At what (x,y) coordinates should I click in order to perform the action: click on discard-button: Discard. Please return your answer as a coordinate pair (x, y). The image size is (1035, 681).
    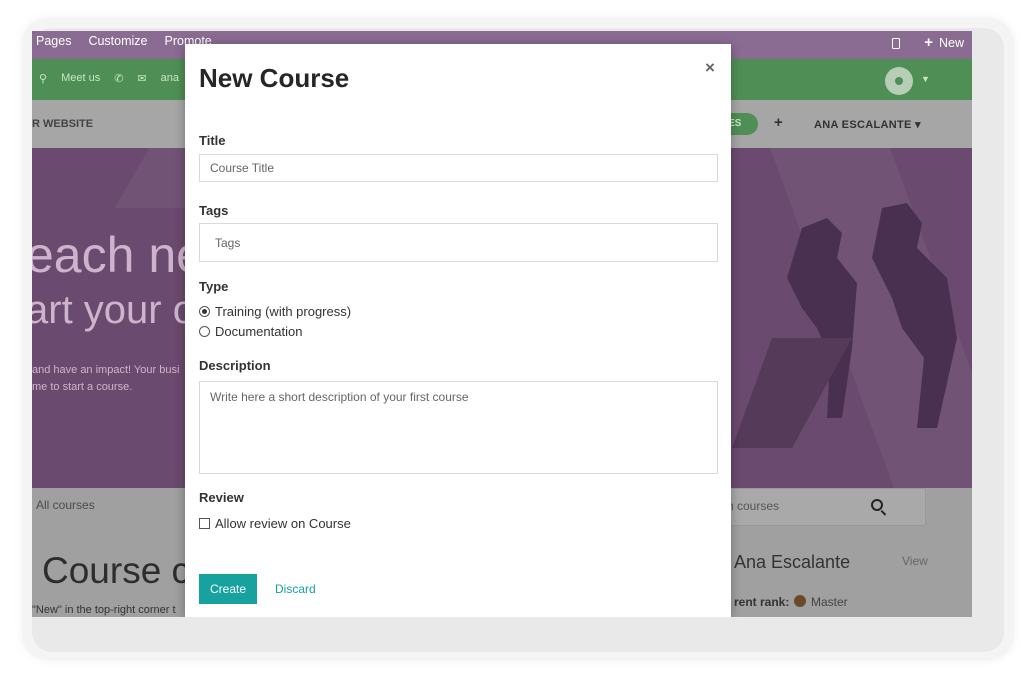
    Looking at the image, I should click on (295, 589).